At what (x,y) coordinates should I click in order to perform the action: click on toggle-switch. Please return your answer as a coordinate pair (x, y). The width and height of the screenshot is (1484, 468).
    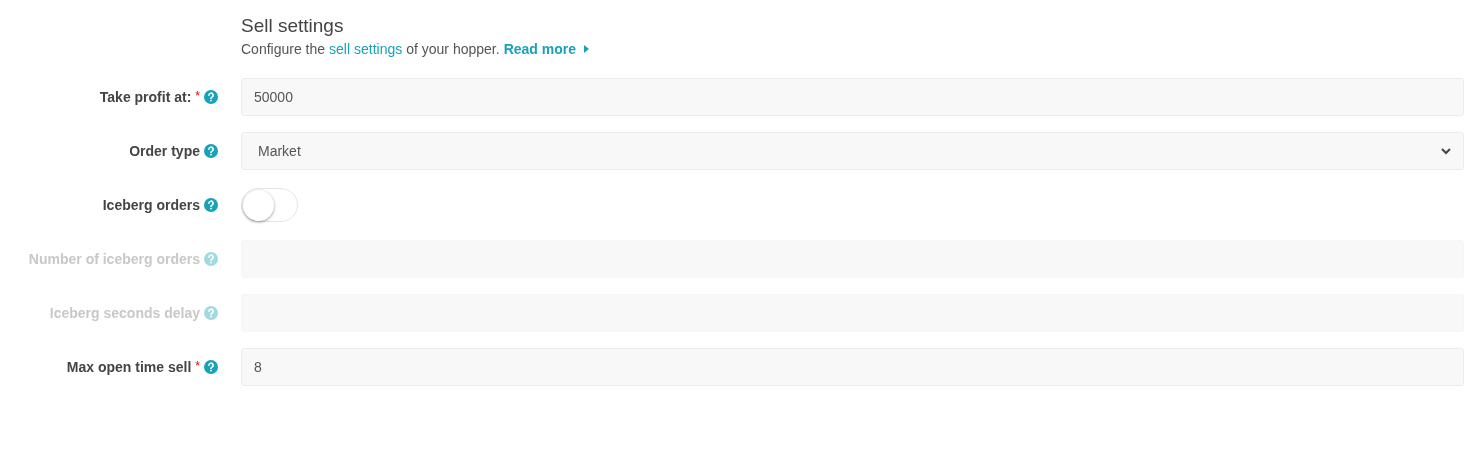
    Looking at the image, I should click on (269, 205).